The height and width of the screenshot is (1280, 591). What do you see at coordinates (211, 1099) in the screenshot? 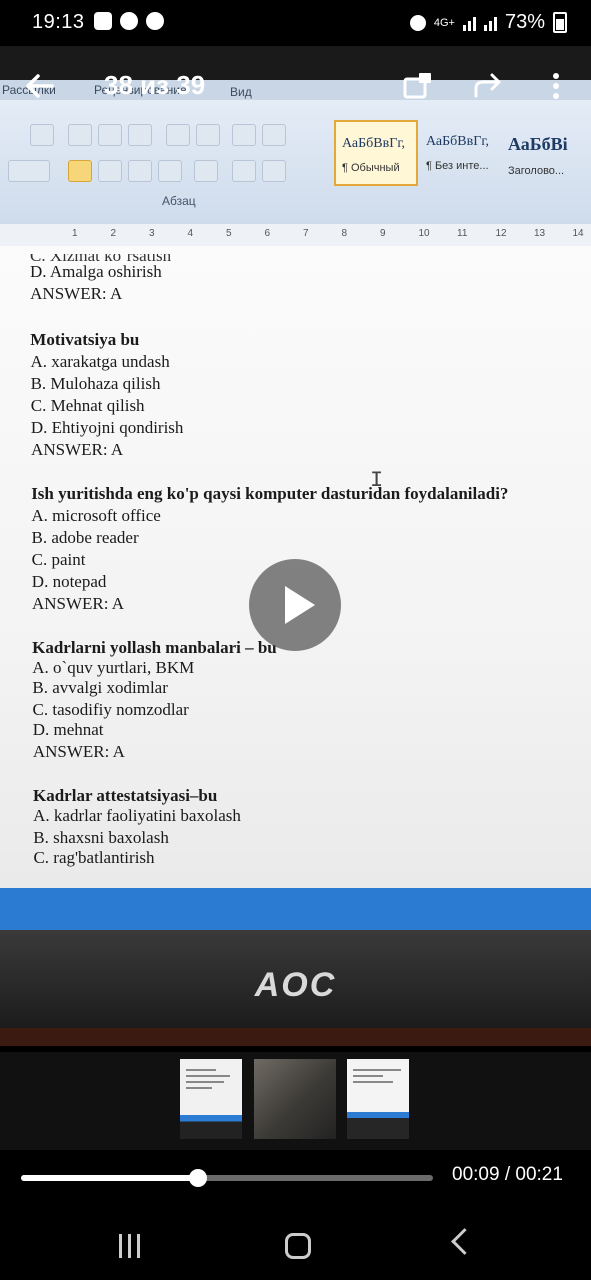
I see `thumb-document-photo` at bounding box center [211, 1099].